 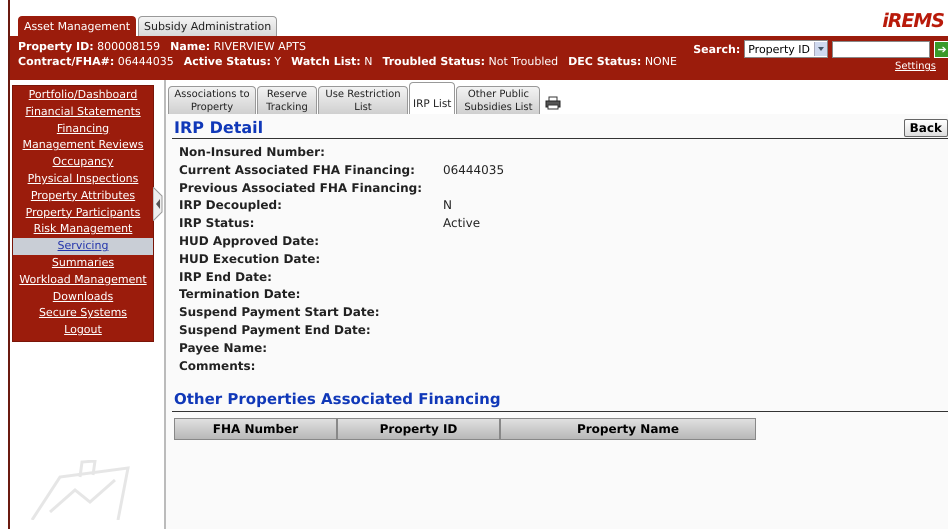 What do you see at coordinates (83, 145) in the screenshot?
I see `sidebar-link: Management Reviews` at bounding box center [83, 145].